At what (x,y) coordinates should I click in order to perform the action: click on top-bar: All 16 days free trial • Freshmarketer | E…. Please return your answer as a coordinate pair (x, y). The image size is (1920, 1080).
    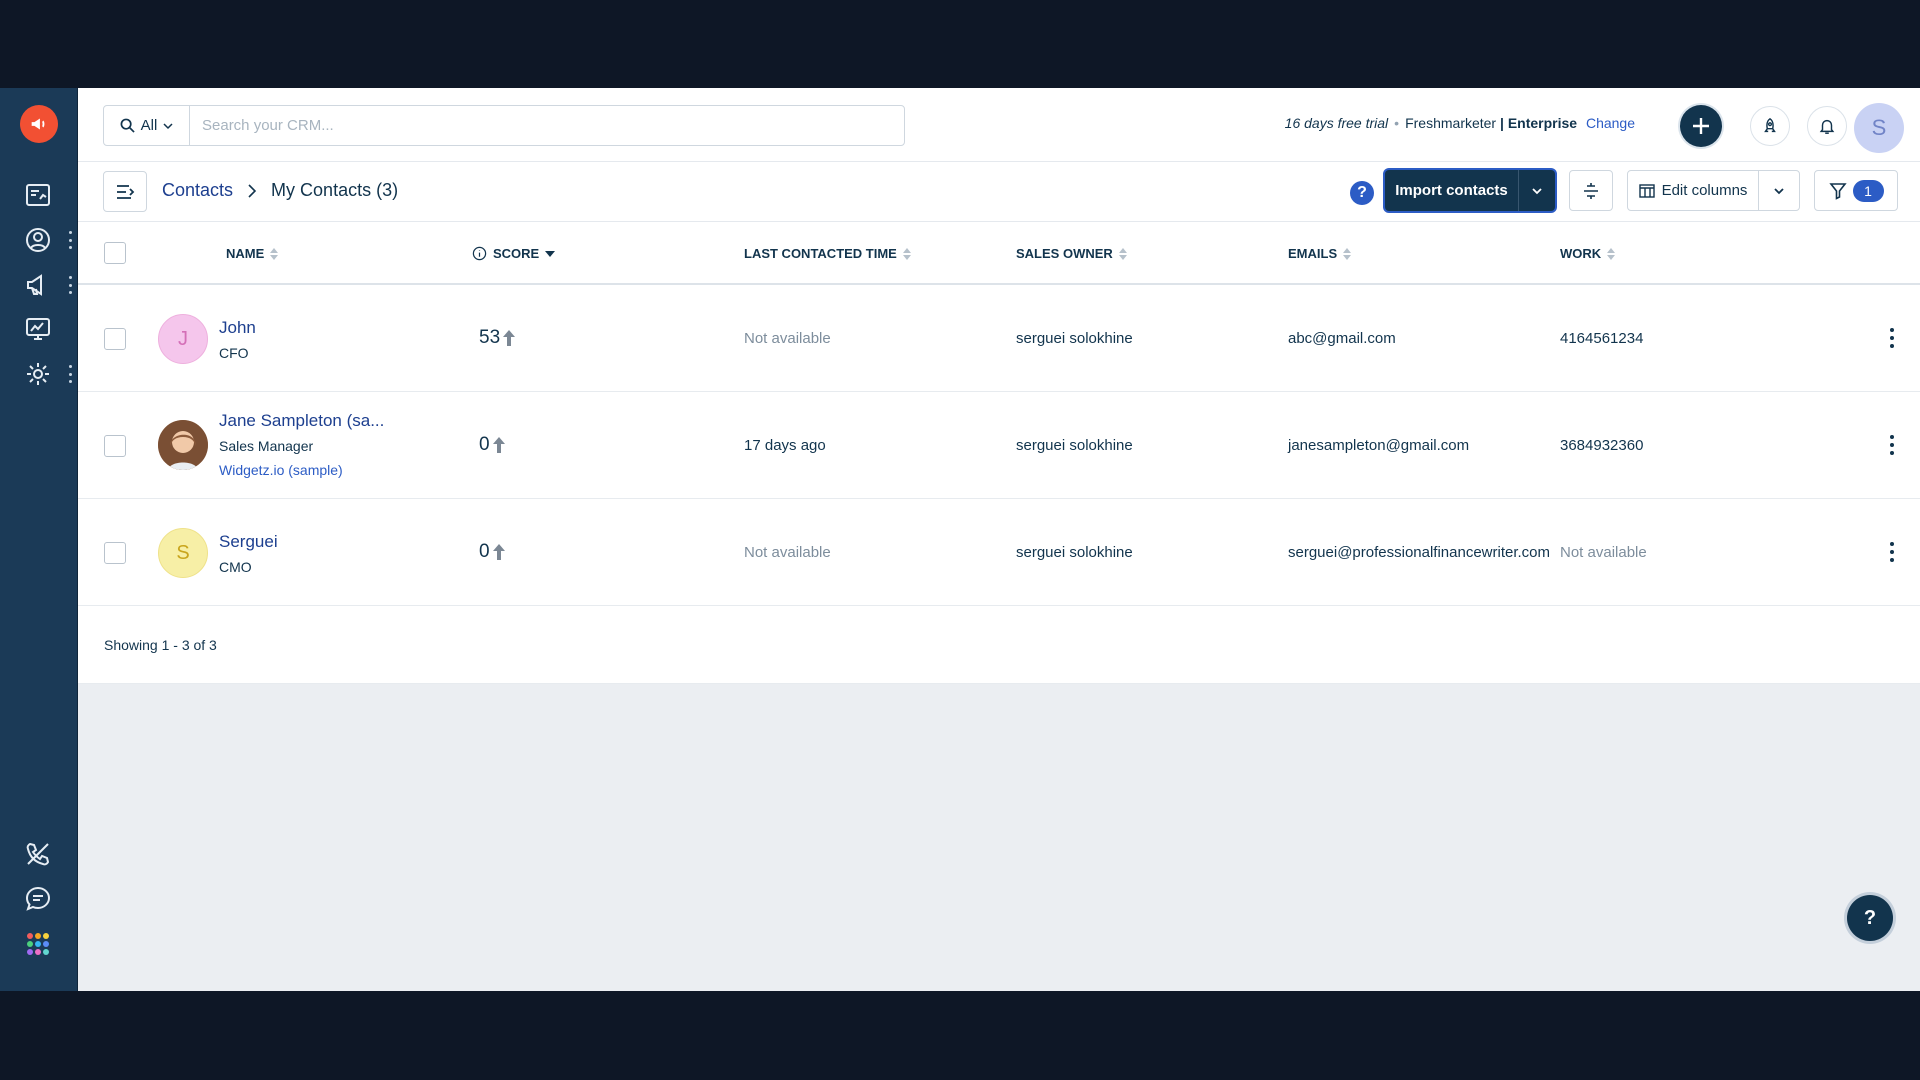
    Looking at the image, I should click on (999, 125).